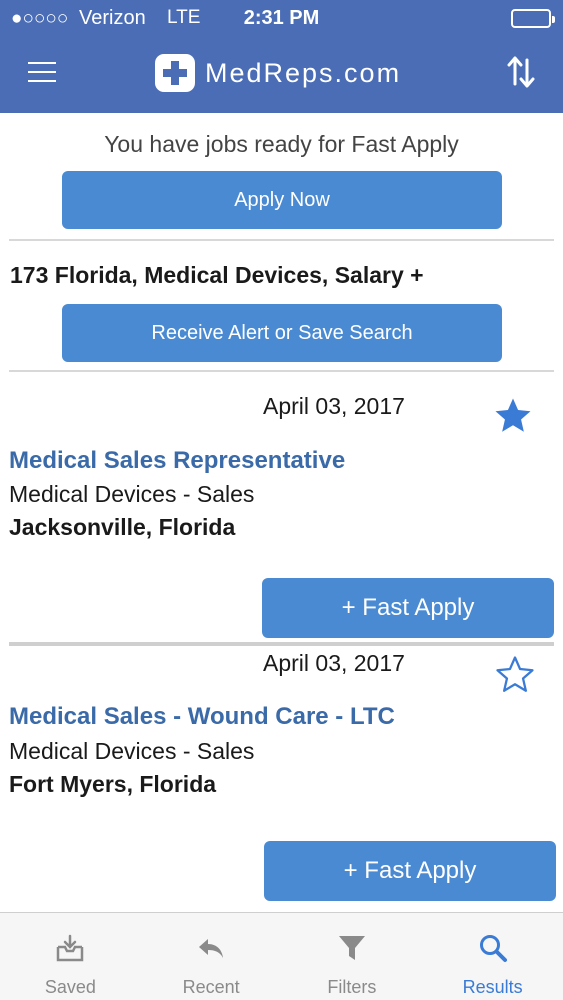  Describe the element at coordinates (282, 333) in the screenshot. I see `save-search-button: Receive Alert or Save Search` at that location.